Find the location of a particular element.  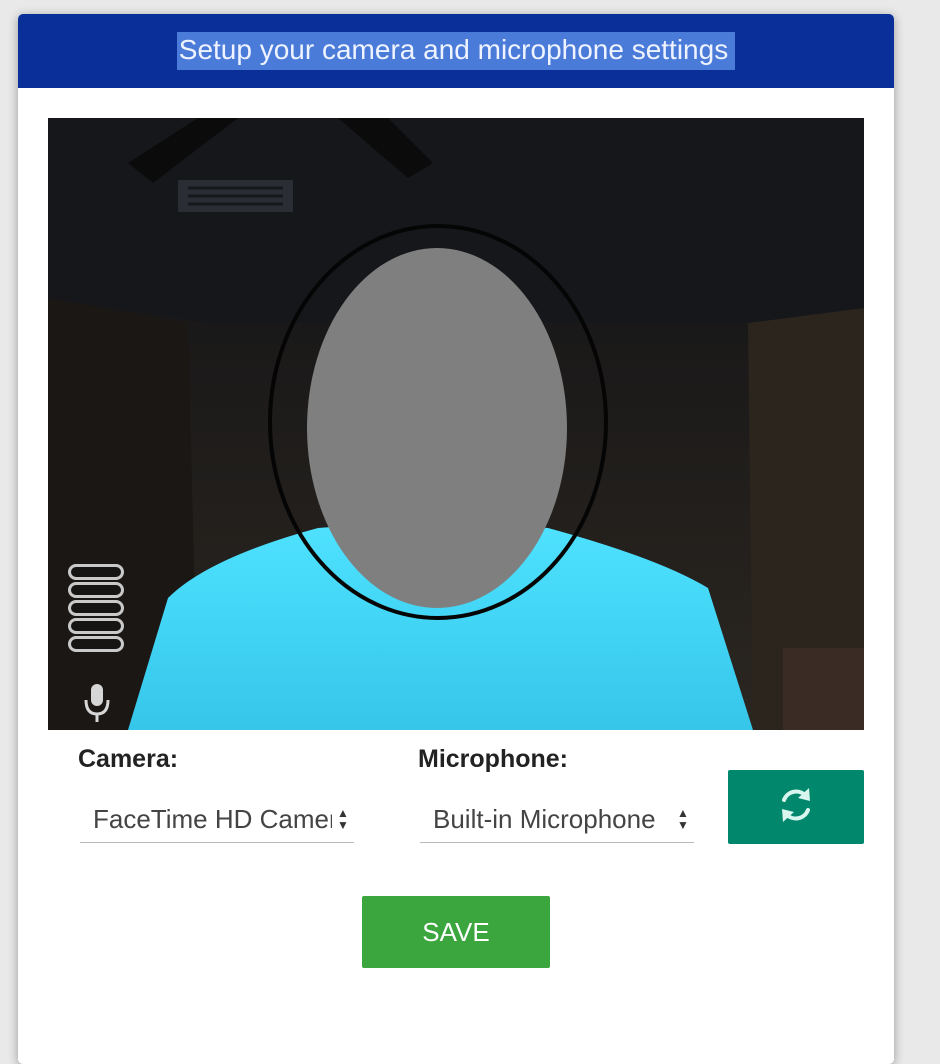

microphone-label: Microphone: is located at coordinates (493, 759).